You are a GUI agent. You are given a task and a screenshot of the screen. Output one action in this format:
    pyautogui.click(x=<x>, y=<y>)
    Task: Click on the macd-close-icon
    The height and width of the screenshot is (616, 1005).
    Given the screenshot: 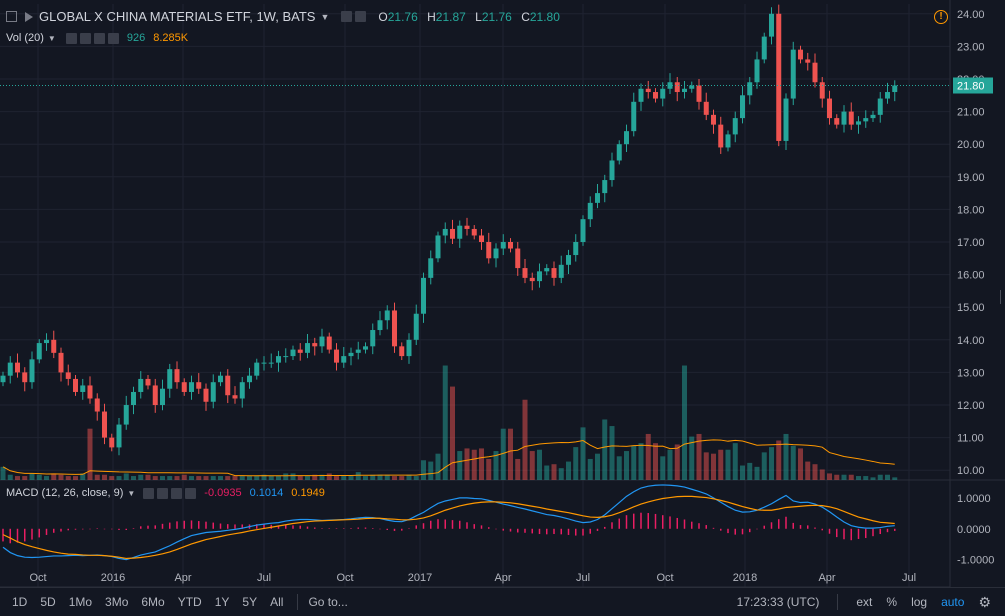 What is the action you would take?
    pyautogui.click(x=191, y=493)
    